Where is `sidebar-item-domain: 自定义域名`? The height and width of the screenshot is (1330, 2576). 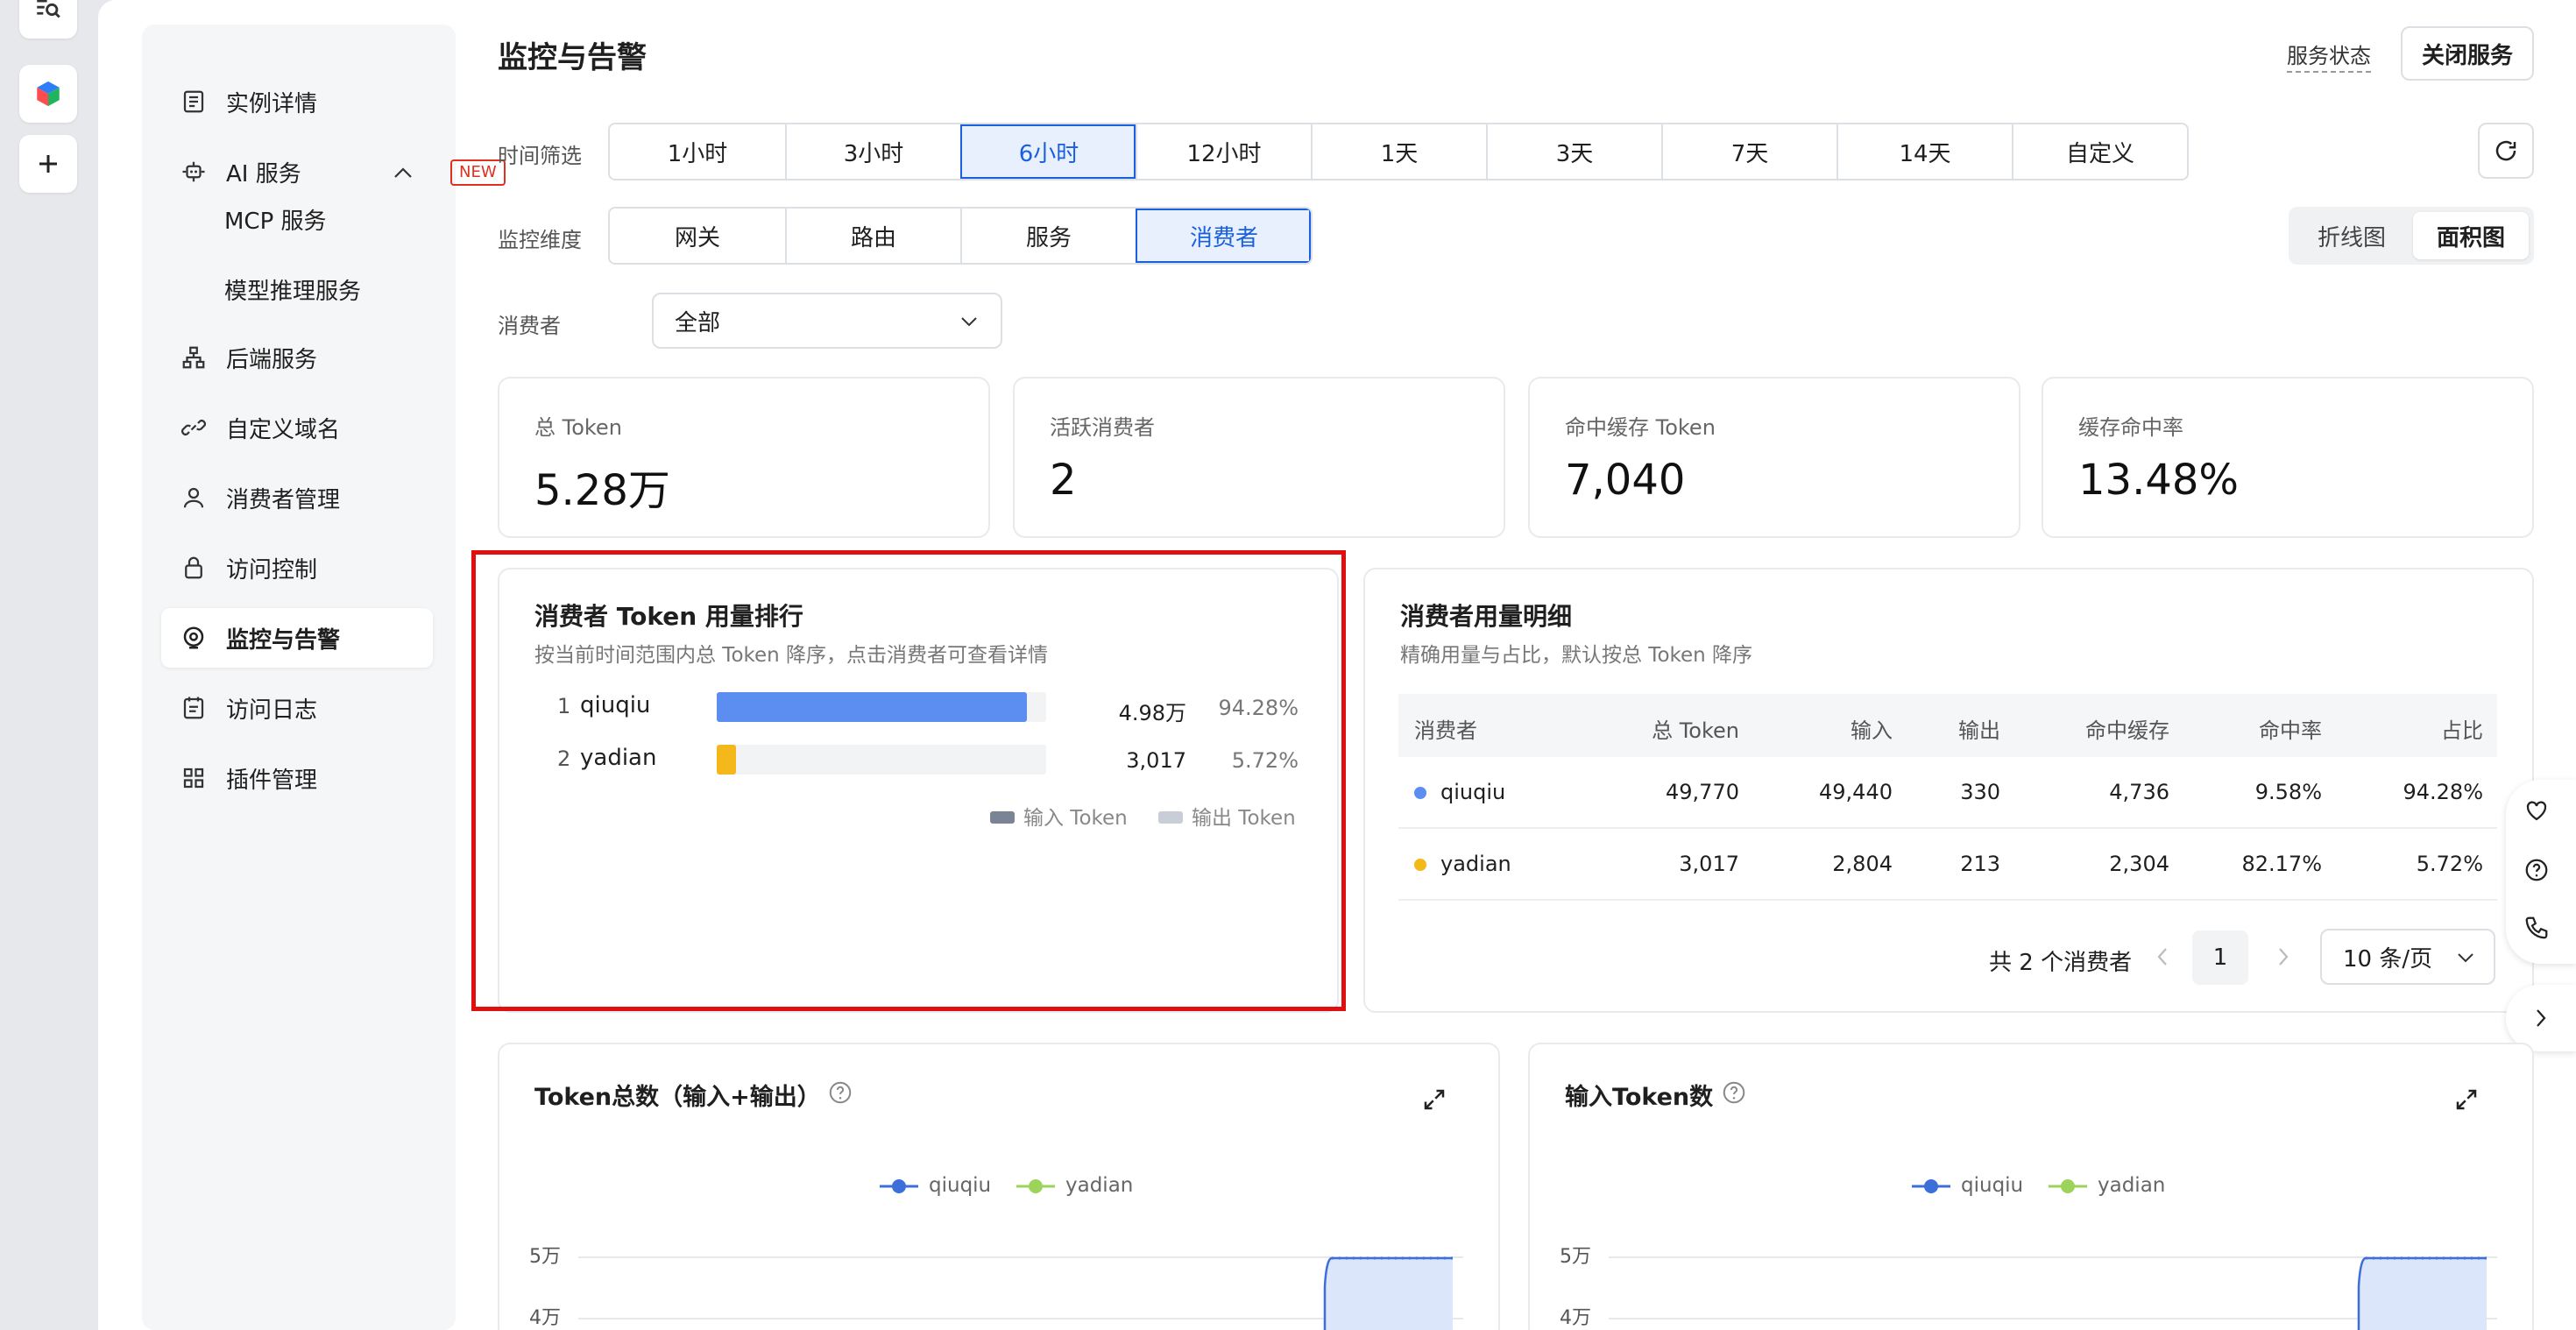
sidebar-item-domain: 自定义域名 is located at coordinates (297, 427).